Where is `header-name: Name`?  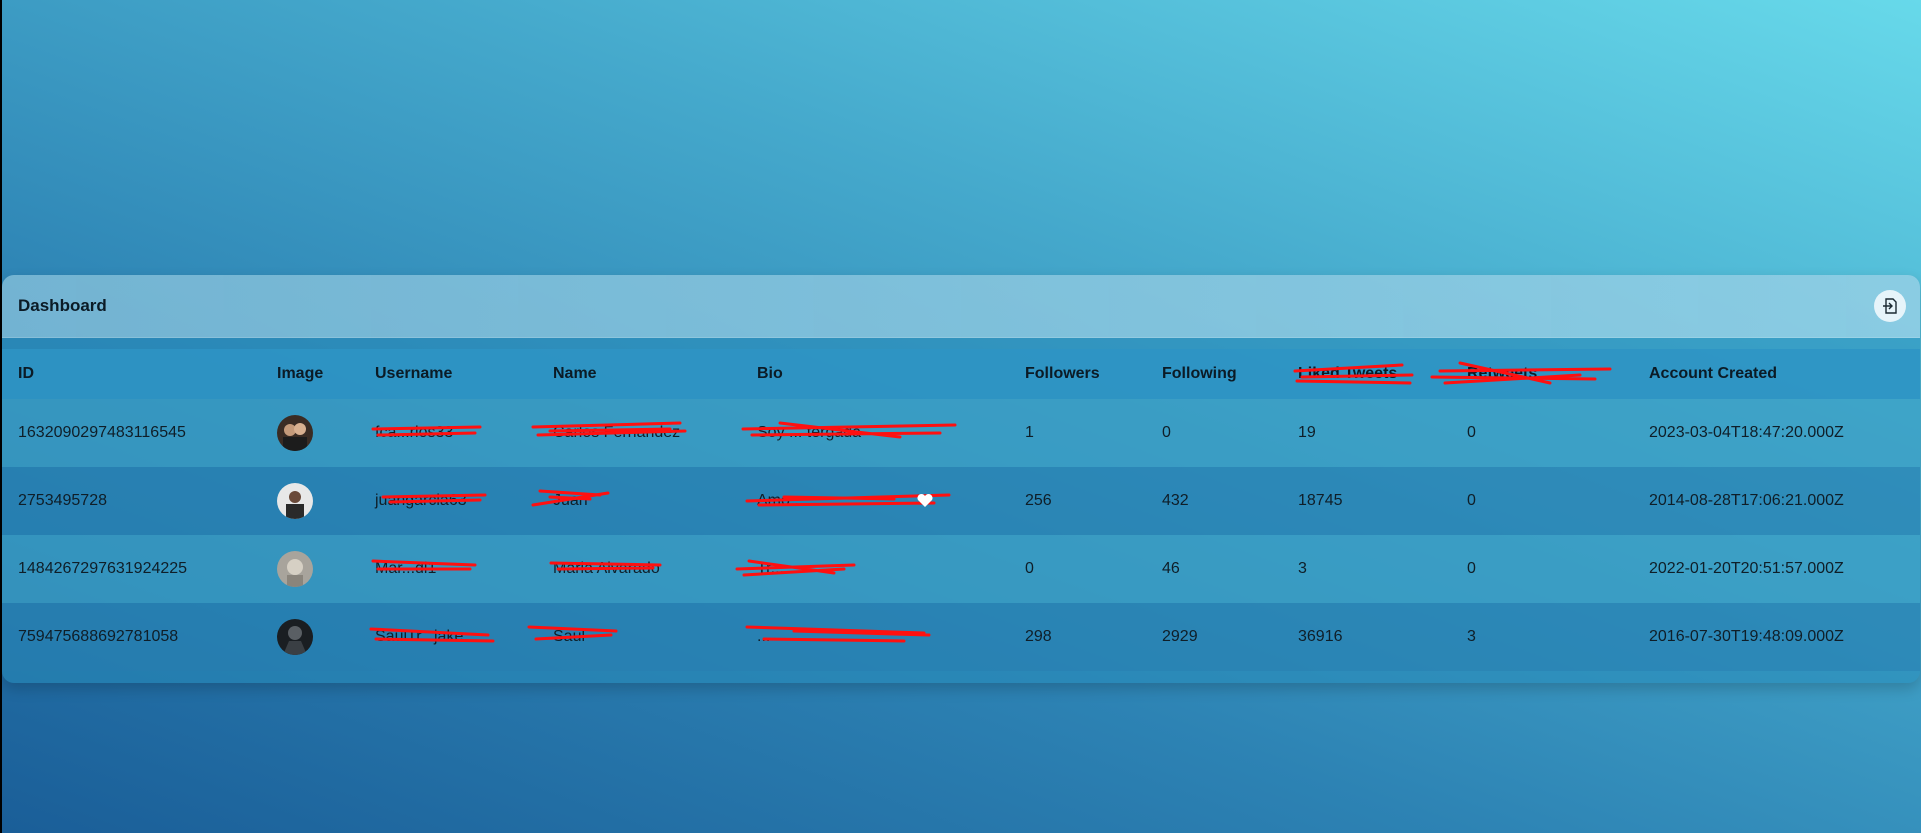 header-name: Name is located at coordinates (575, 374).